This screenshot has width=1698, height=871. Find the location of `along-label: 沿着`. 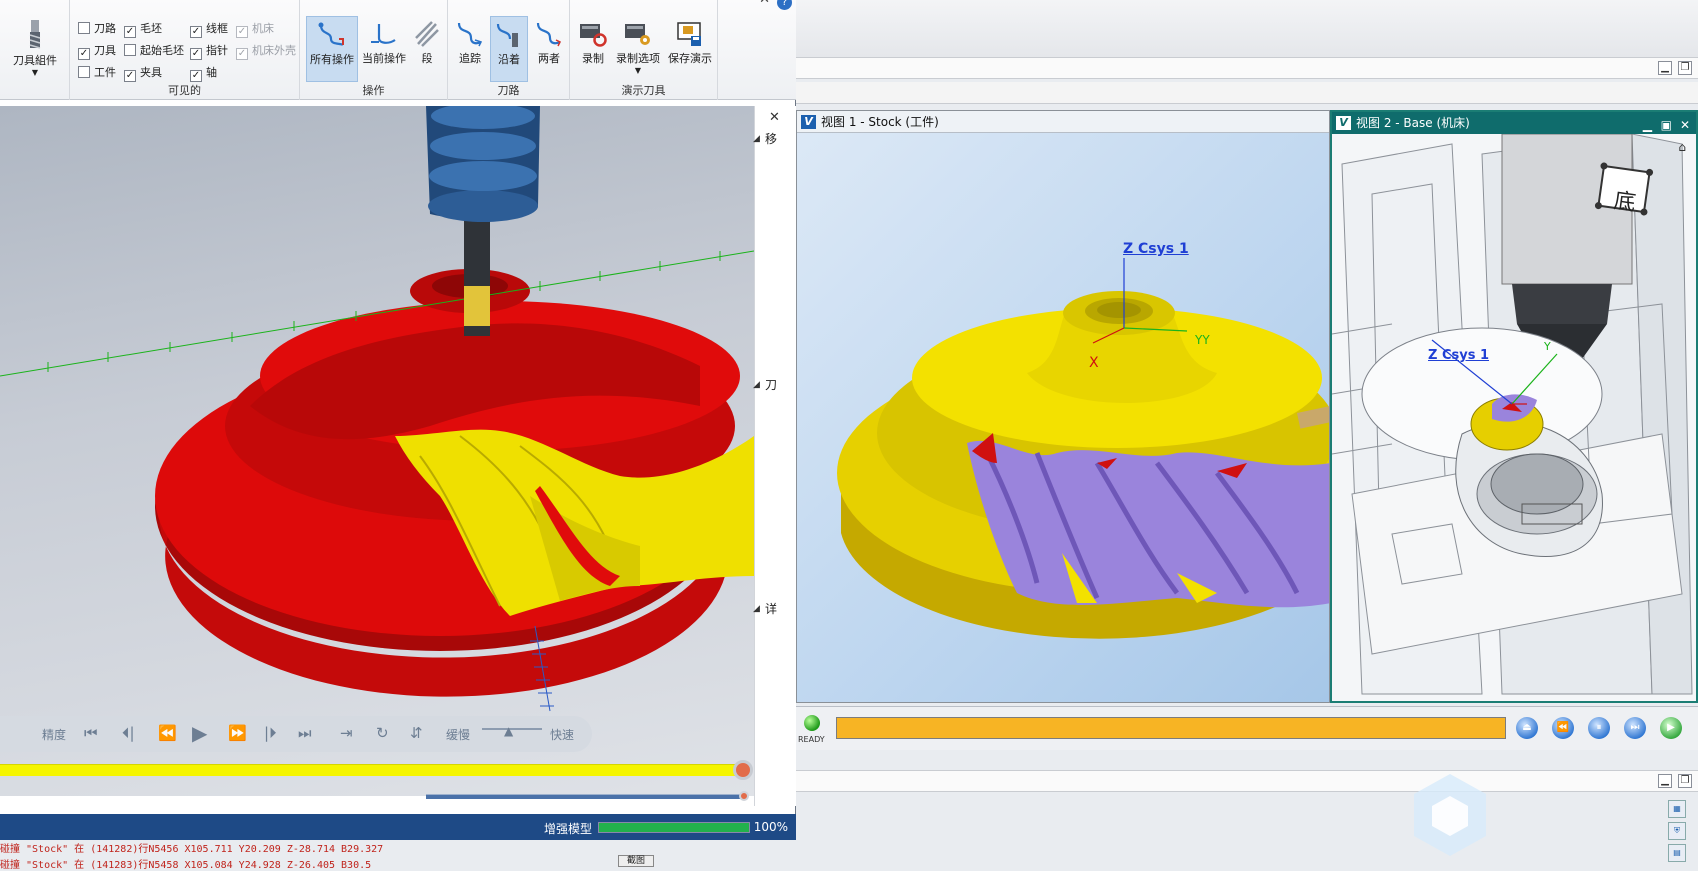

along-label: 沿着 is located at coordinates (509, 59).